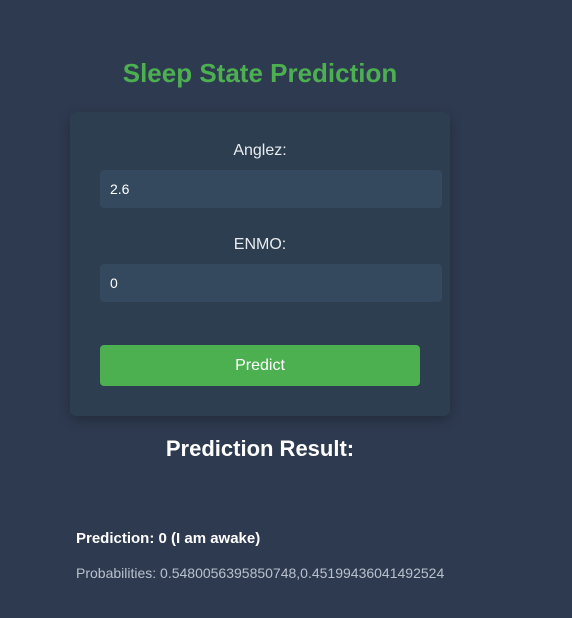  What do you see at coordinates (271, 283) in the screenshot?
I see `enmo-input` at bounding box center [271, 283].